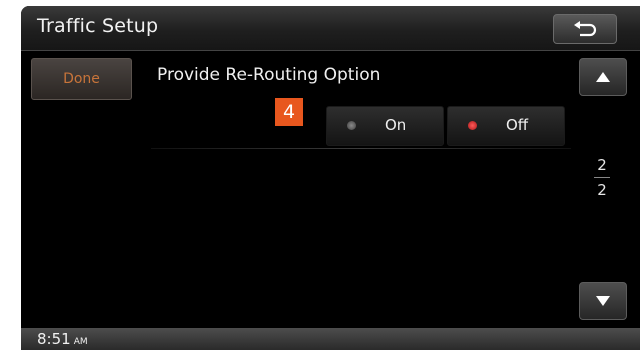 The width and height of the screenshot is (641, 350). Describe the element at coordinates (80, 342) in the screenshot. I see `clock-ampm: AM` at that location.